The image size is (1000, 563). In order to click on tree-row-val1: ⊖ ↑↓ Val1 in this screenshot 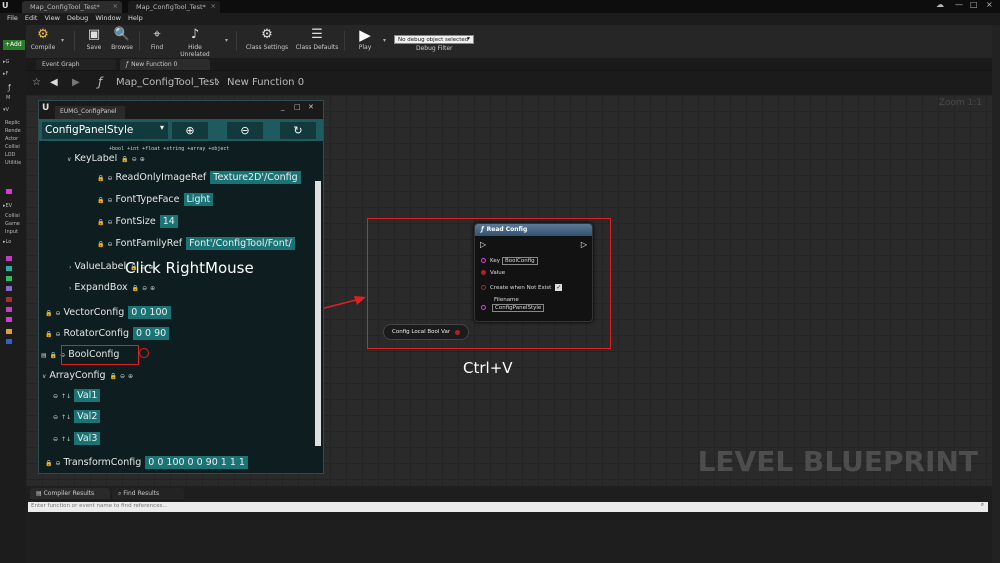, I will do `click(77, 395)`.